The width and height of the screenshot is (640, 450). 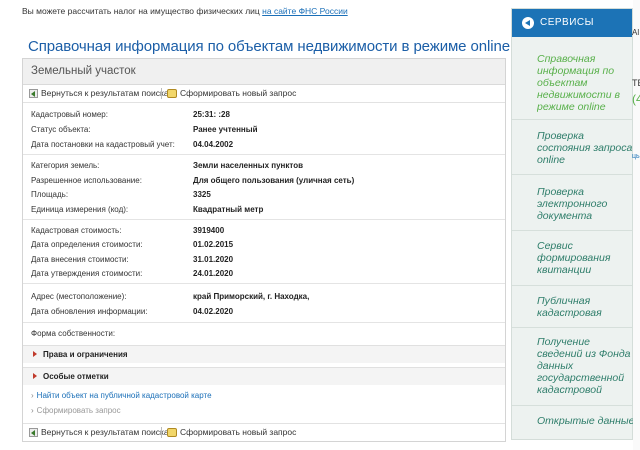 What do you see at coordinates (99, 93) in the screenshot?
I see `back-to-results-button: Вернуться к результатам поиска` at bounding box center [99, 93].